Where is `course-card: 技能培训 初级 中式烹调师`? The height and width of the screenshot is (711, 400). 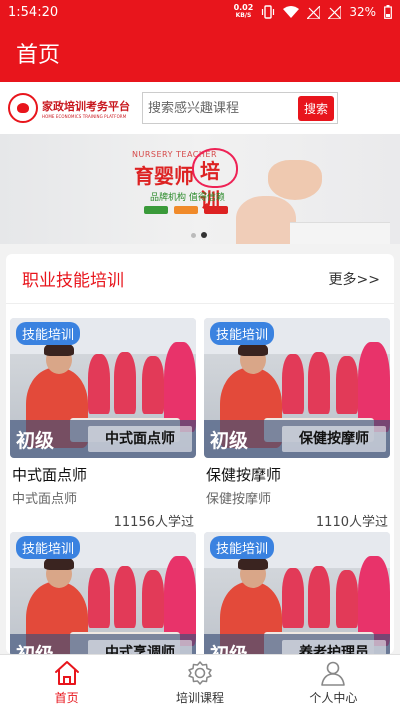 course-card: 技能培训 初级 中式烹调师 is located at coordinates (103, 593).